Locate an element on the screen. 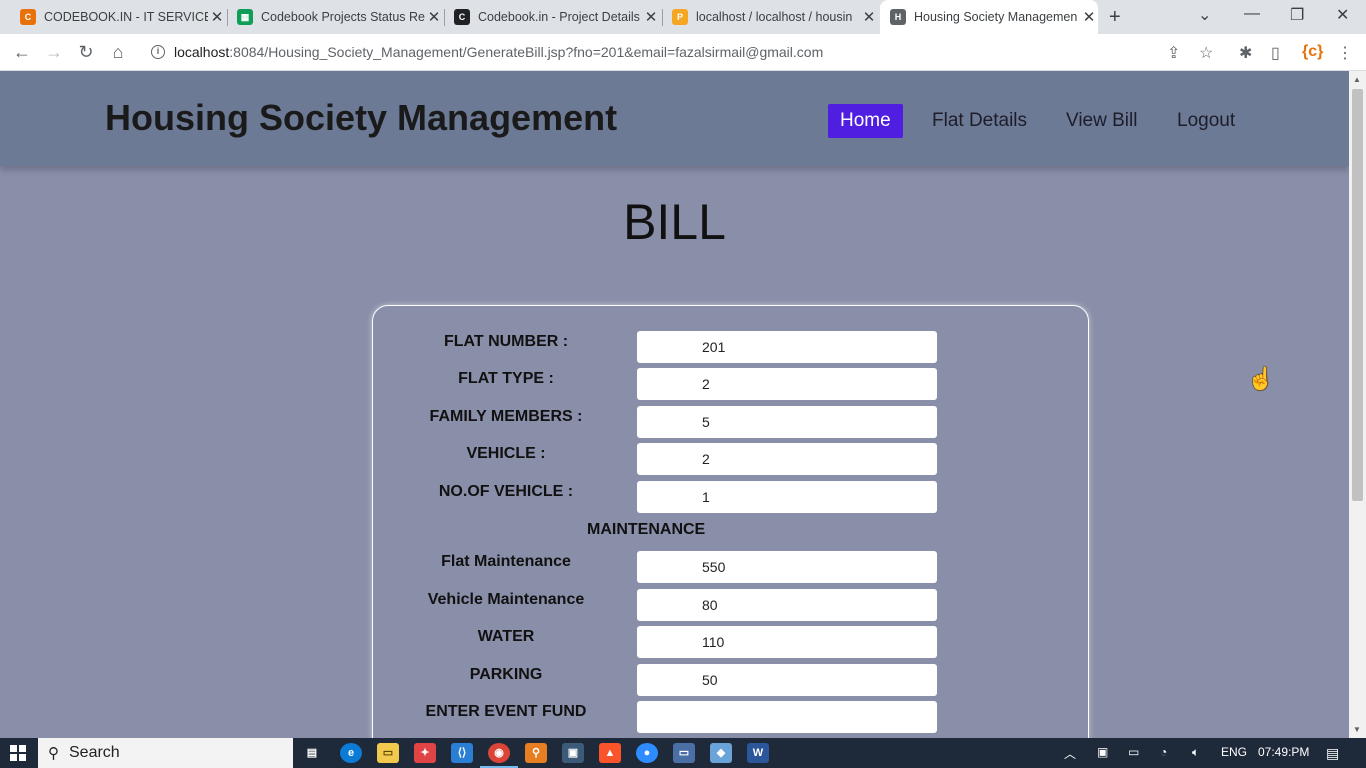  site-brand: Housing Society Management is located at coordinates (361, 117).